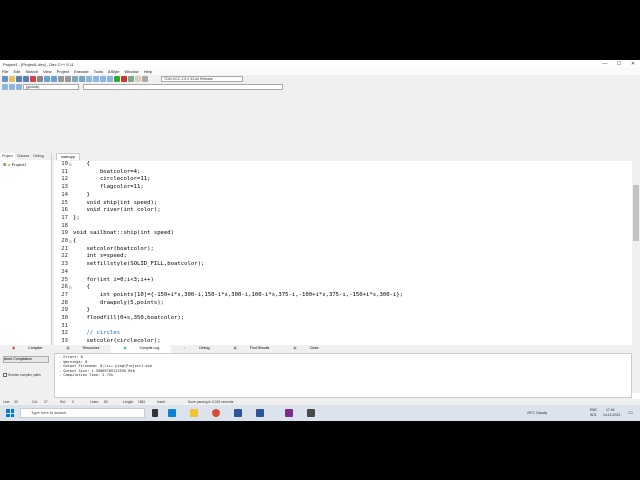 This screenshot has width=640, height=480. What do you see at coordinates (98, 71) in the screenshot?
I see `menu-tools: Tools` at bounding box center [98, 71].